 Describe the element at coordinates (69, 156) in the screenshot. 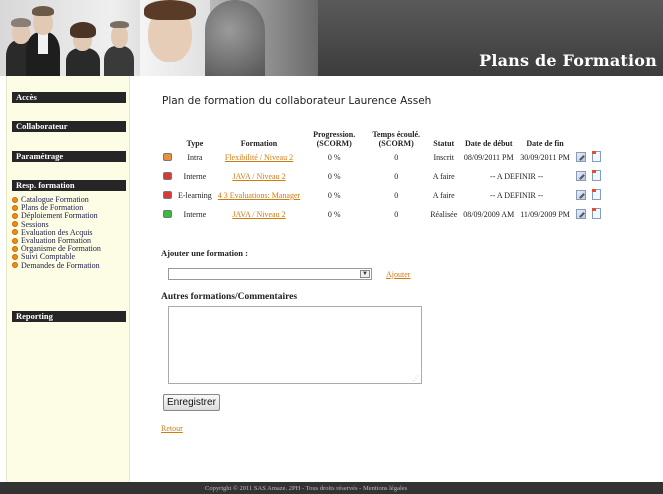

I see `sidebar-section-parametrage: Paramétrage` at that location.